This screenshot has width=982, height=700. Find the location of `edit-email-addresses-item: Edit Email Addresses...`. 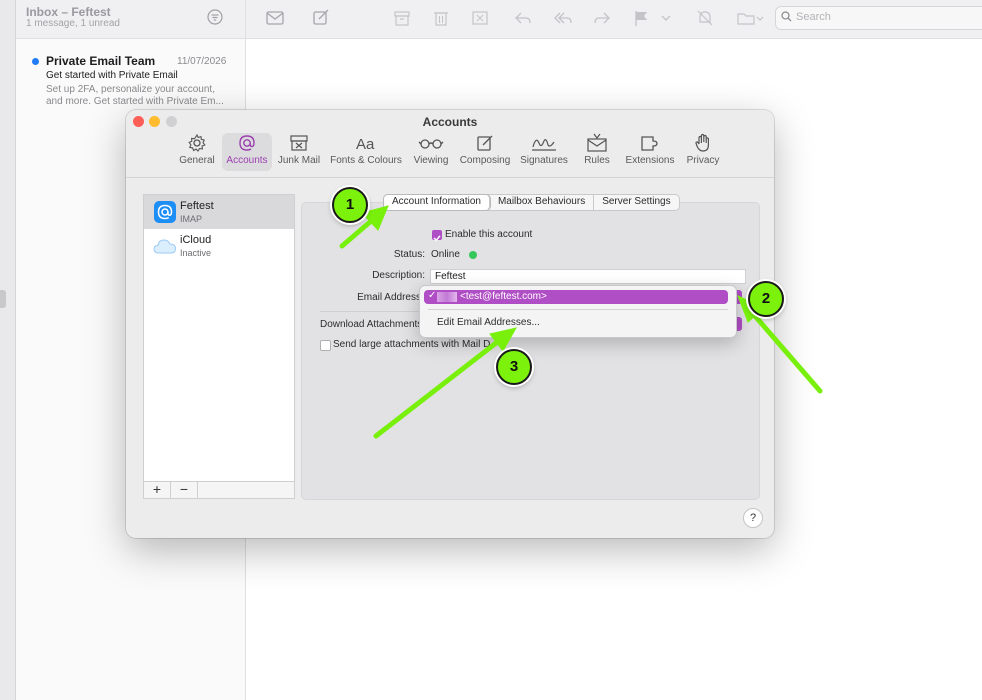

edit-email-addresses-item: Edit Email Addresses... is located at coordinates (488, 322).